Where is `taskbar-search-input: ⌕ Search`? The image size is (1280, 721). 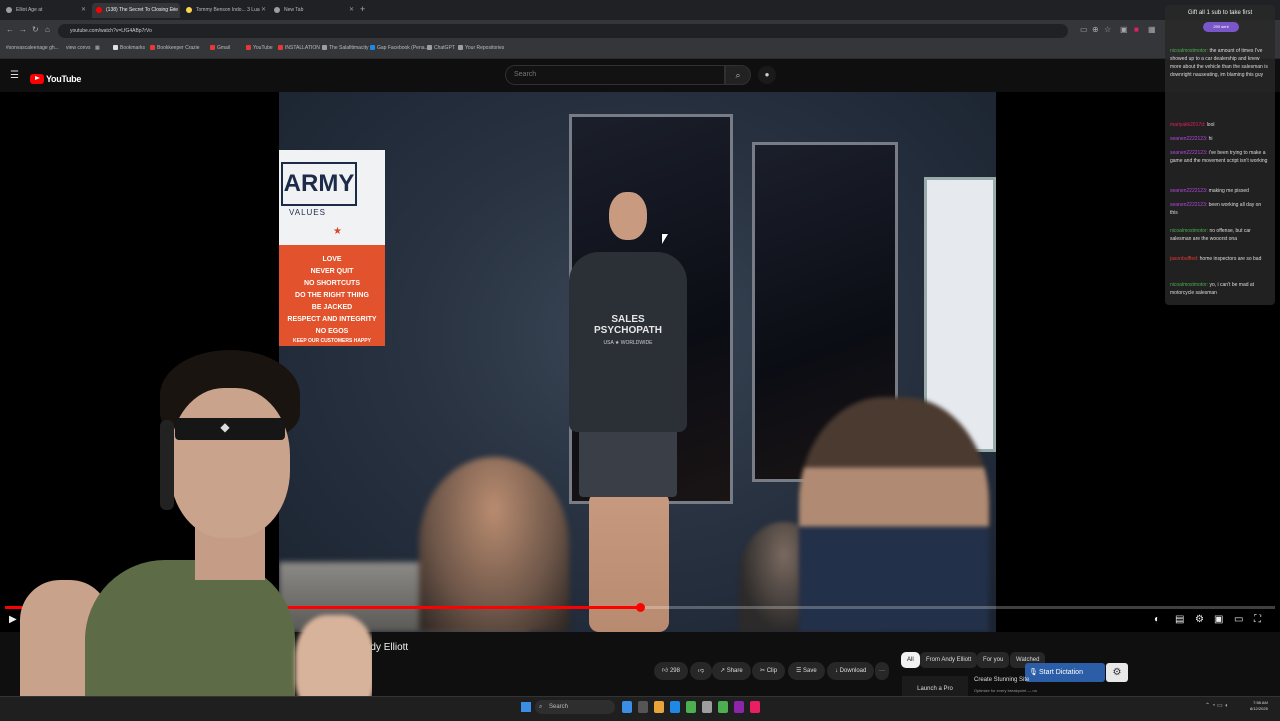
taskbar-search-input: ⌕ Search is located at coordinates (575, 707).